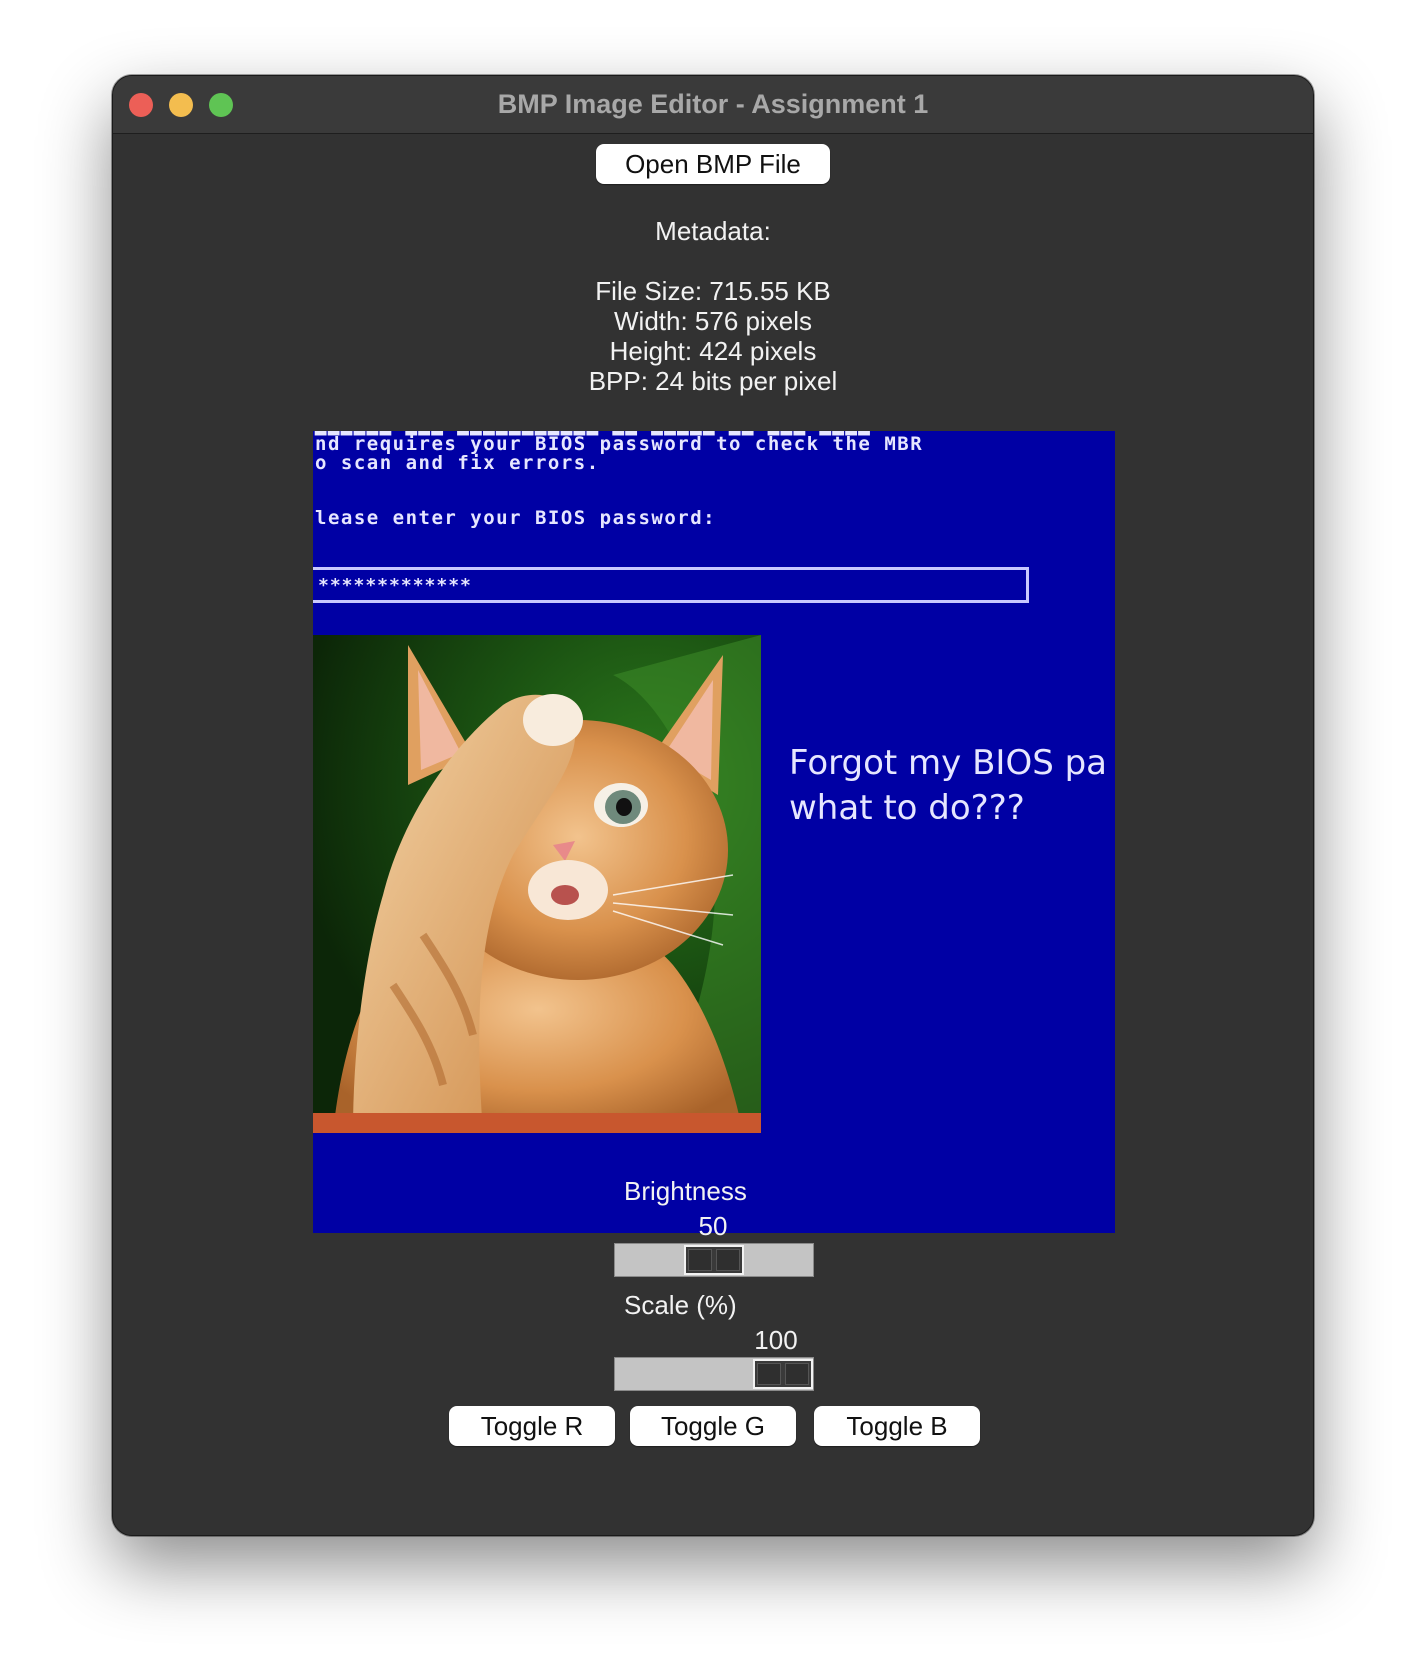 This screenshot has height=1680, width=1424. Describe the element at coordinates (948, 763) in the screenshot. I see `caption-line: Forgot my BIOS pa` at that location.